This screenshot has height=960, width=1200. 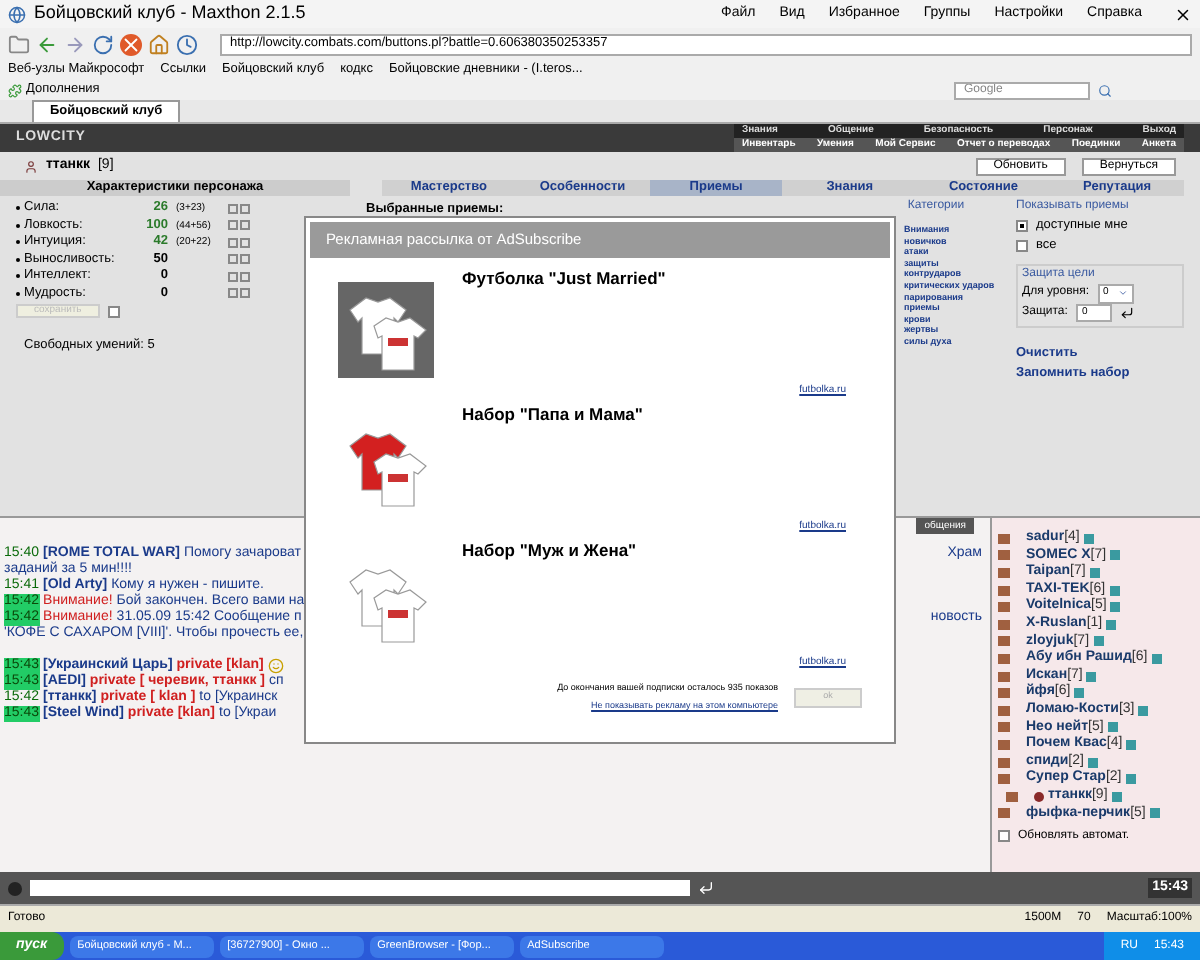 I want to click on close-icon, so click(x=1183, y=14).